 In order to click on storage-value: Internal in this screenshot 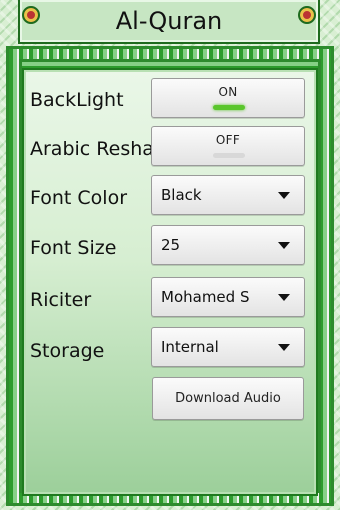, I will do `click(190, 347)`.